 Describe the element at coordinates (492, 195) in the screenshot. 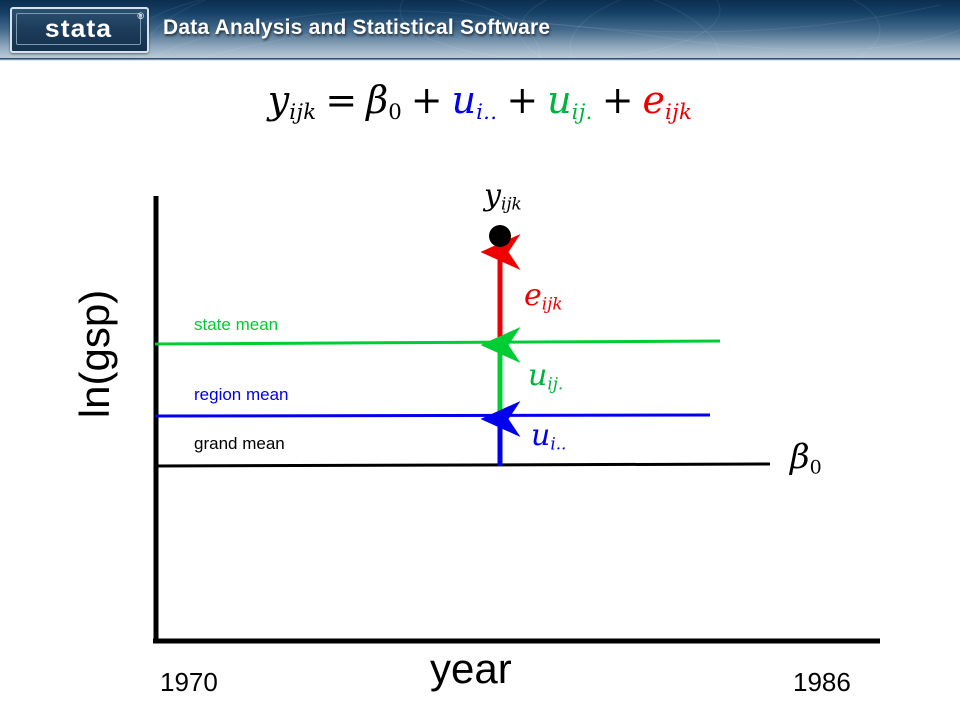

I see `observation-point-variable: y` at that location.